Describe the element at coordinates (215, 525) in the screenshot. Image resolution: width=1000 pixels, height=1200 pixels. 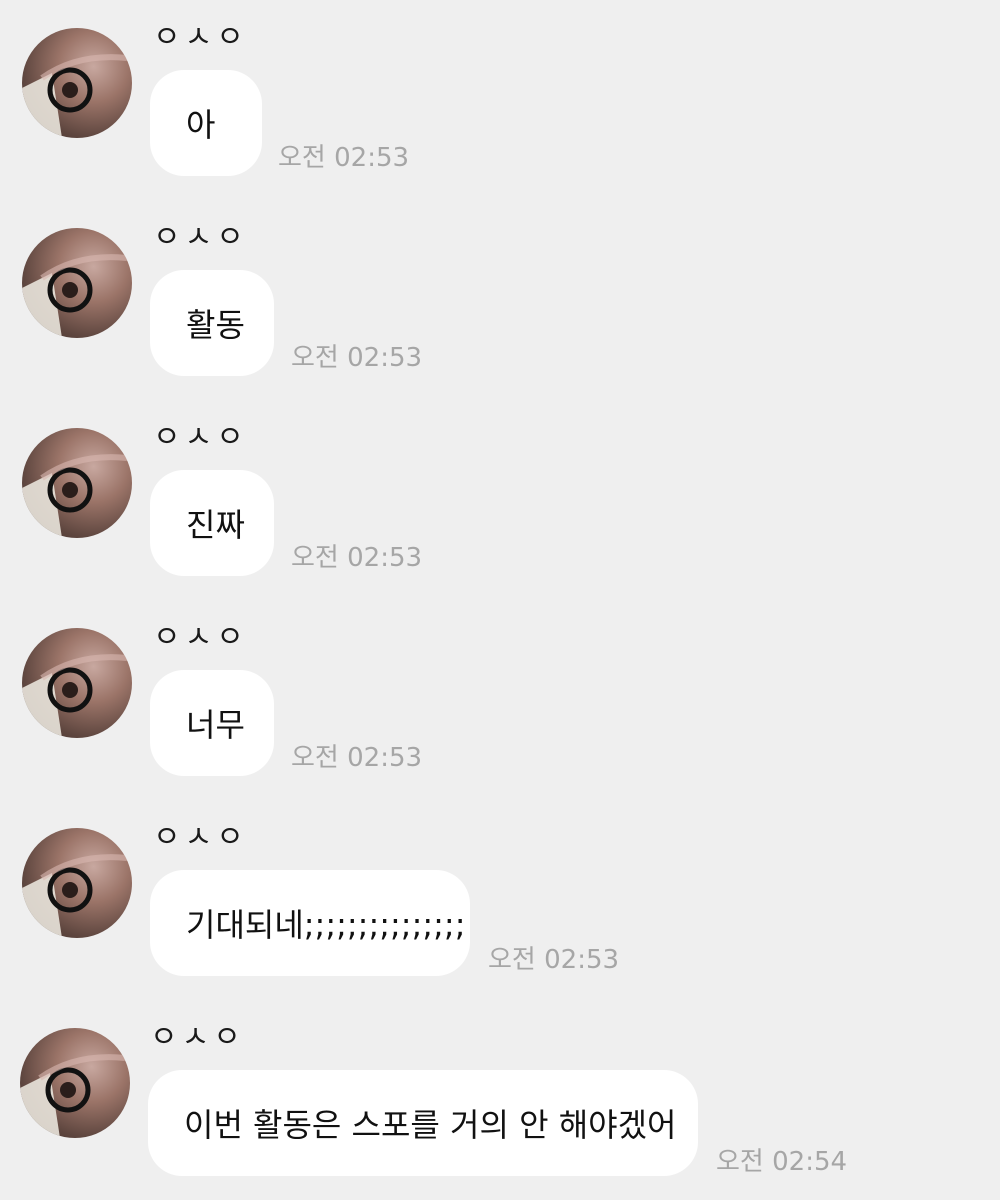
I see `message-text: 진짜` at that location.